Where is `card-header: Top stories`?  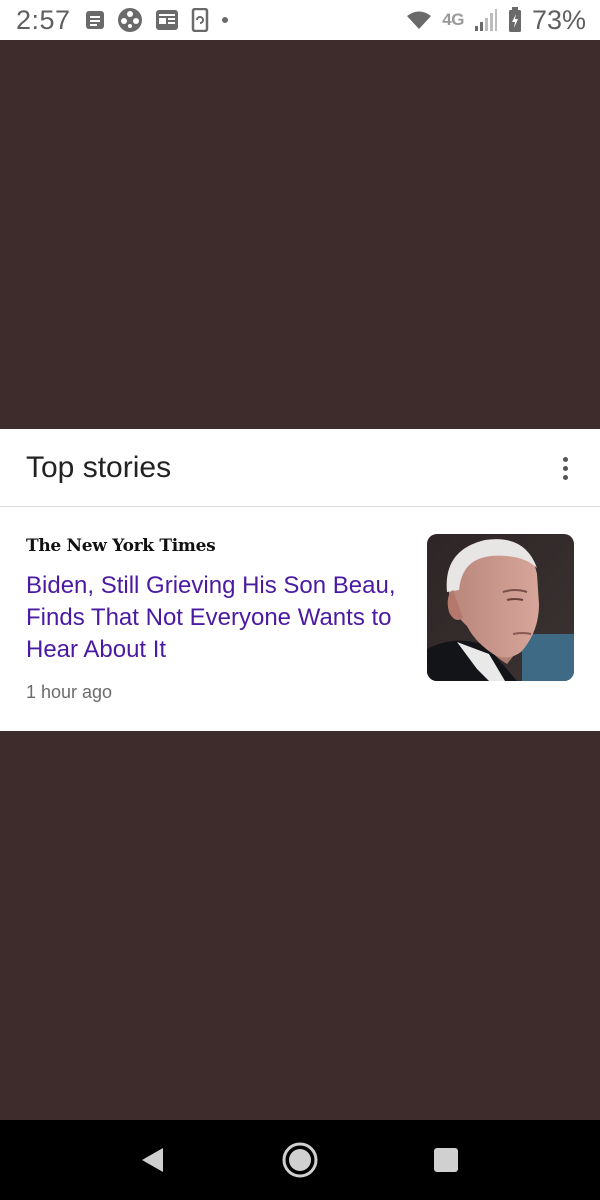
card-header: Top stories is located at coordinates (300, 468).